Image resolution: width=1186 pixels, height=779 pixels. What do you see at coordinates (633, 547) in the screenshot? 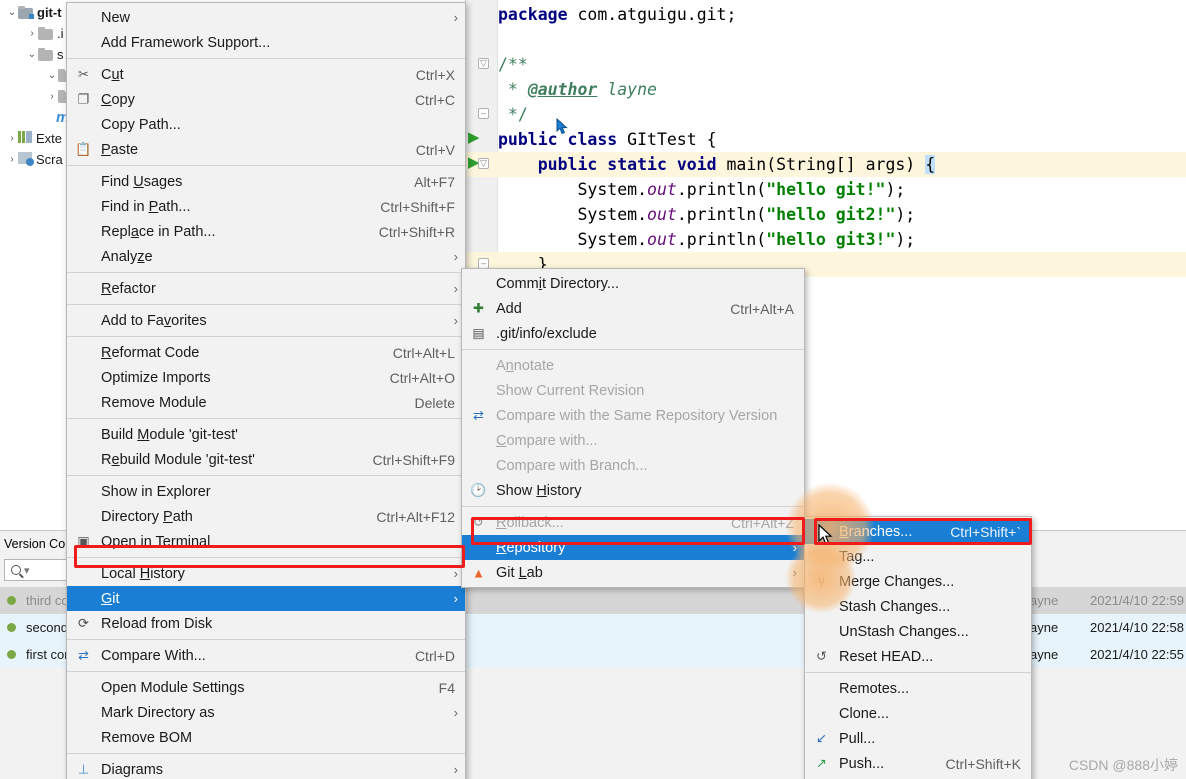
I see `menu-item-repository: Repository›` at bounding box center [633, 547].